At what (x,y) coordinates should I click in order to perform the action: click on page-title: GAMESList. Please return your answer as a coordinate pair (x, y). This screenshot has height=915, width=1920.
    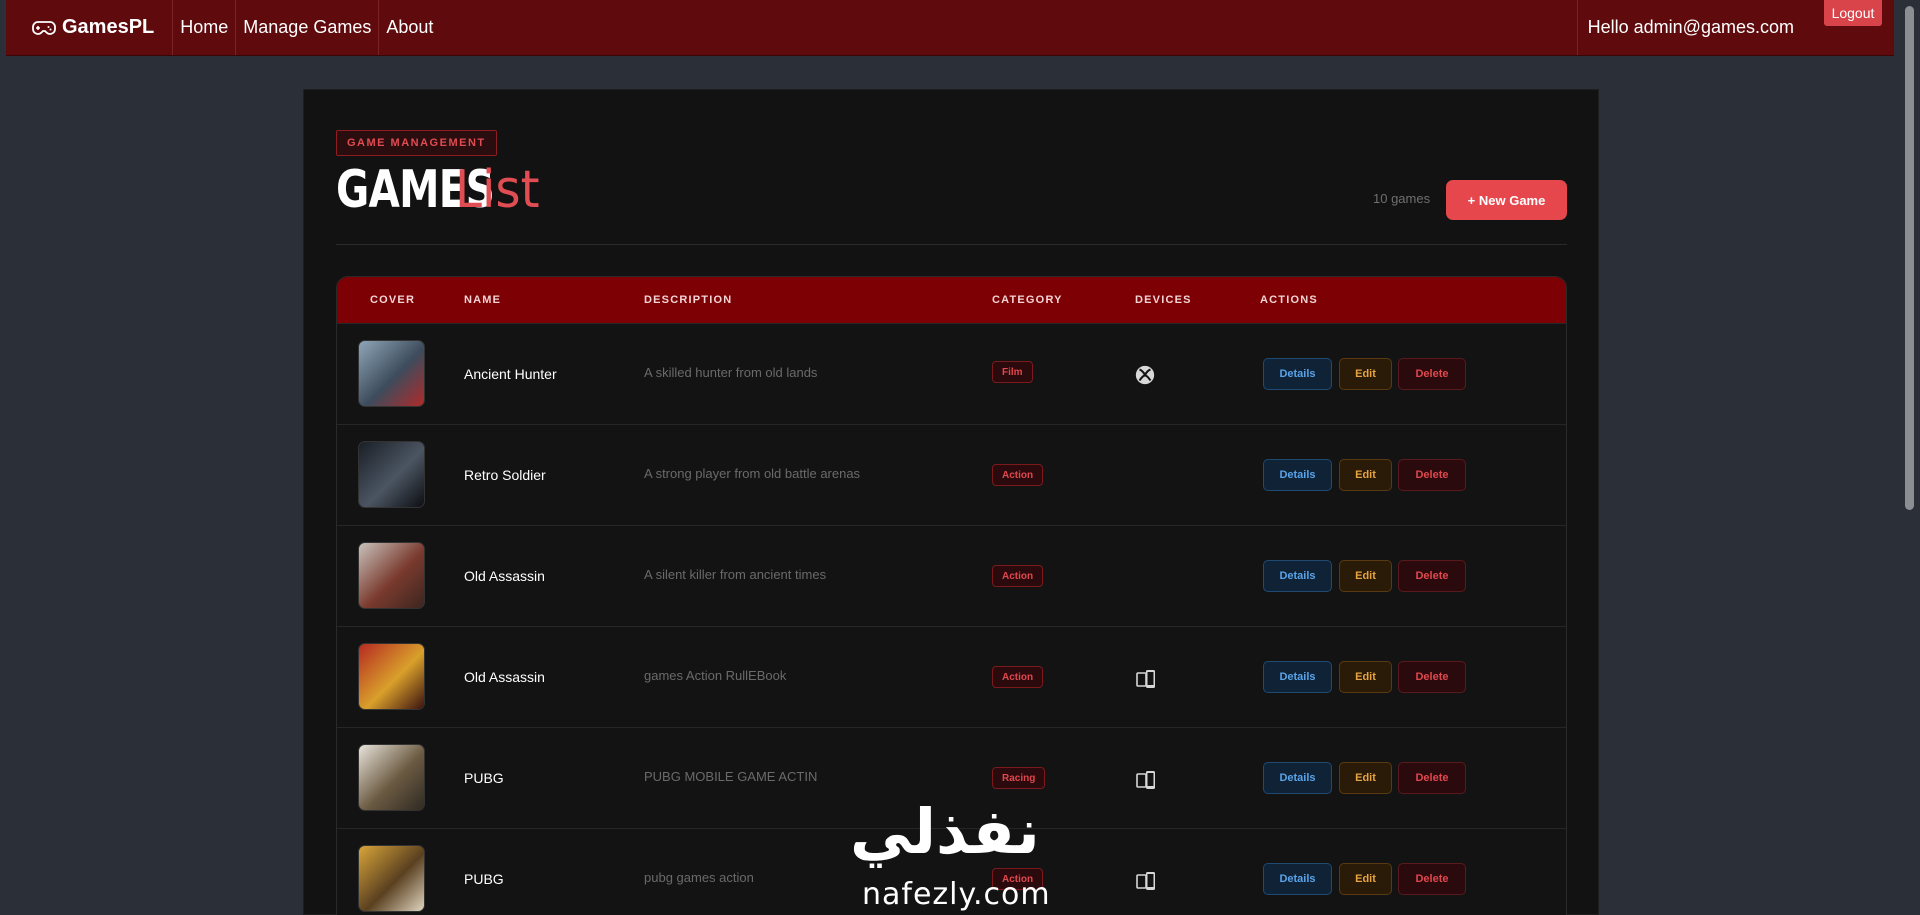
    Looking at the image, I should click on (441, 190).